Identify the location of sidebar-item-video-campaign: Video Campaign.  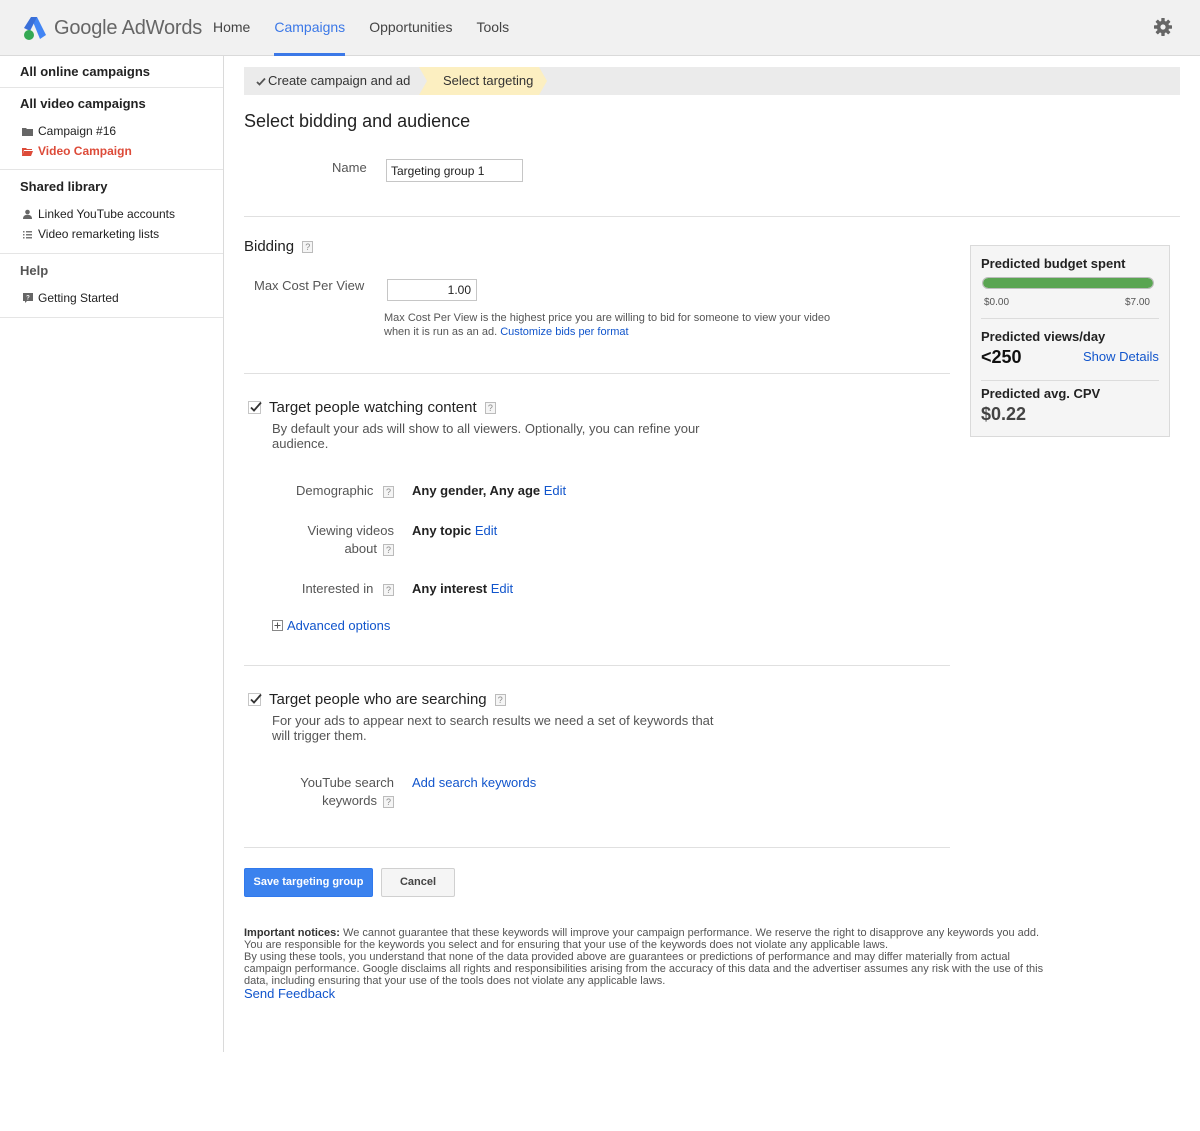
(111, 151).